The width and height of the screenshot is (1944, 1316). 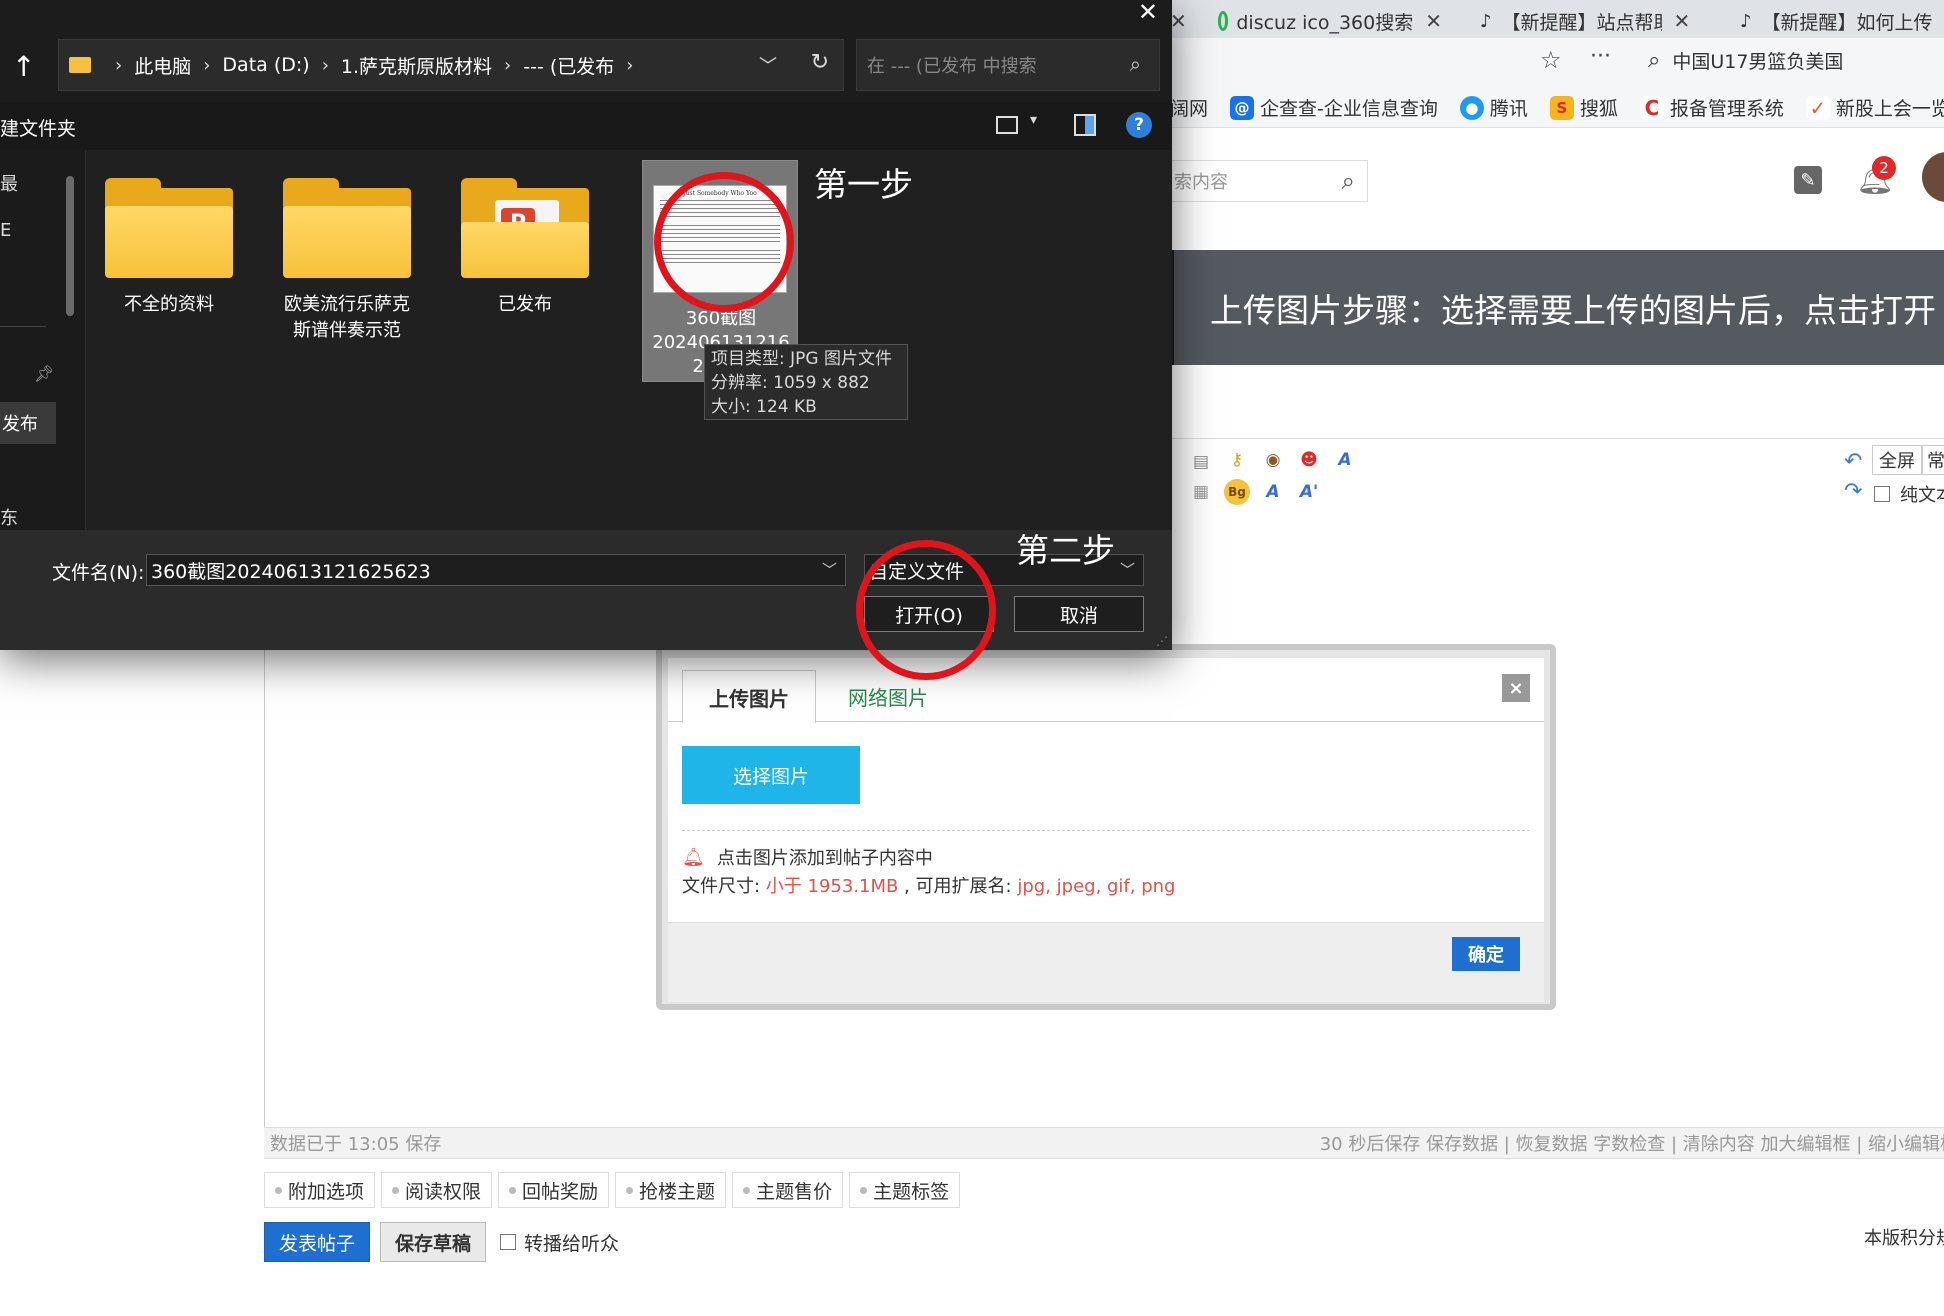 What do you see at coordinates (1237, 492) in the screenshot?
I see `background-color-icon: Bg` at bounding box center [1237, 492].